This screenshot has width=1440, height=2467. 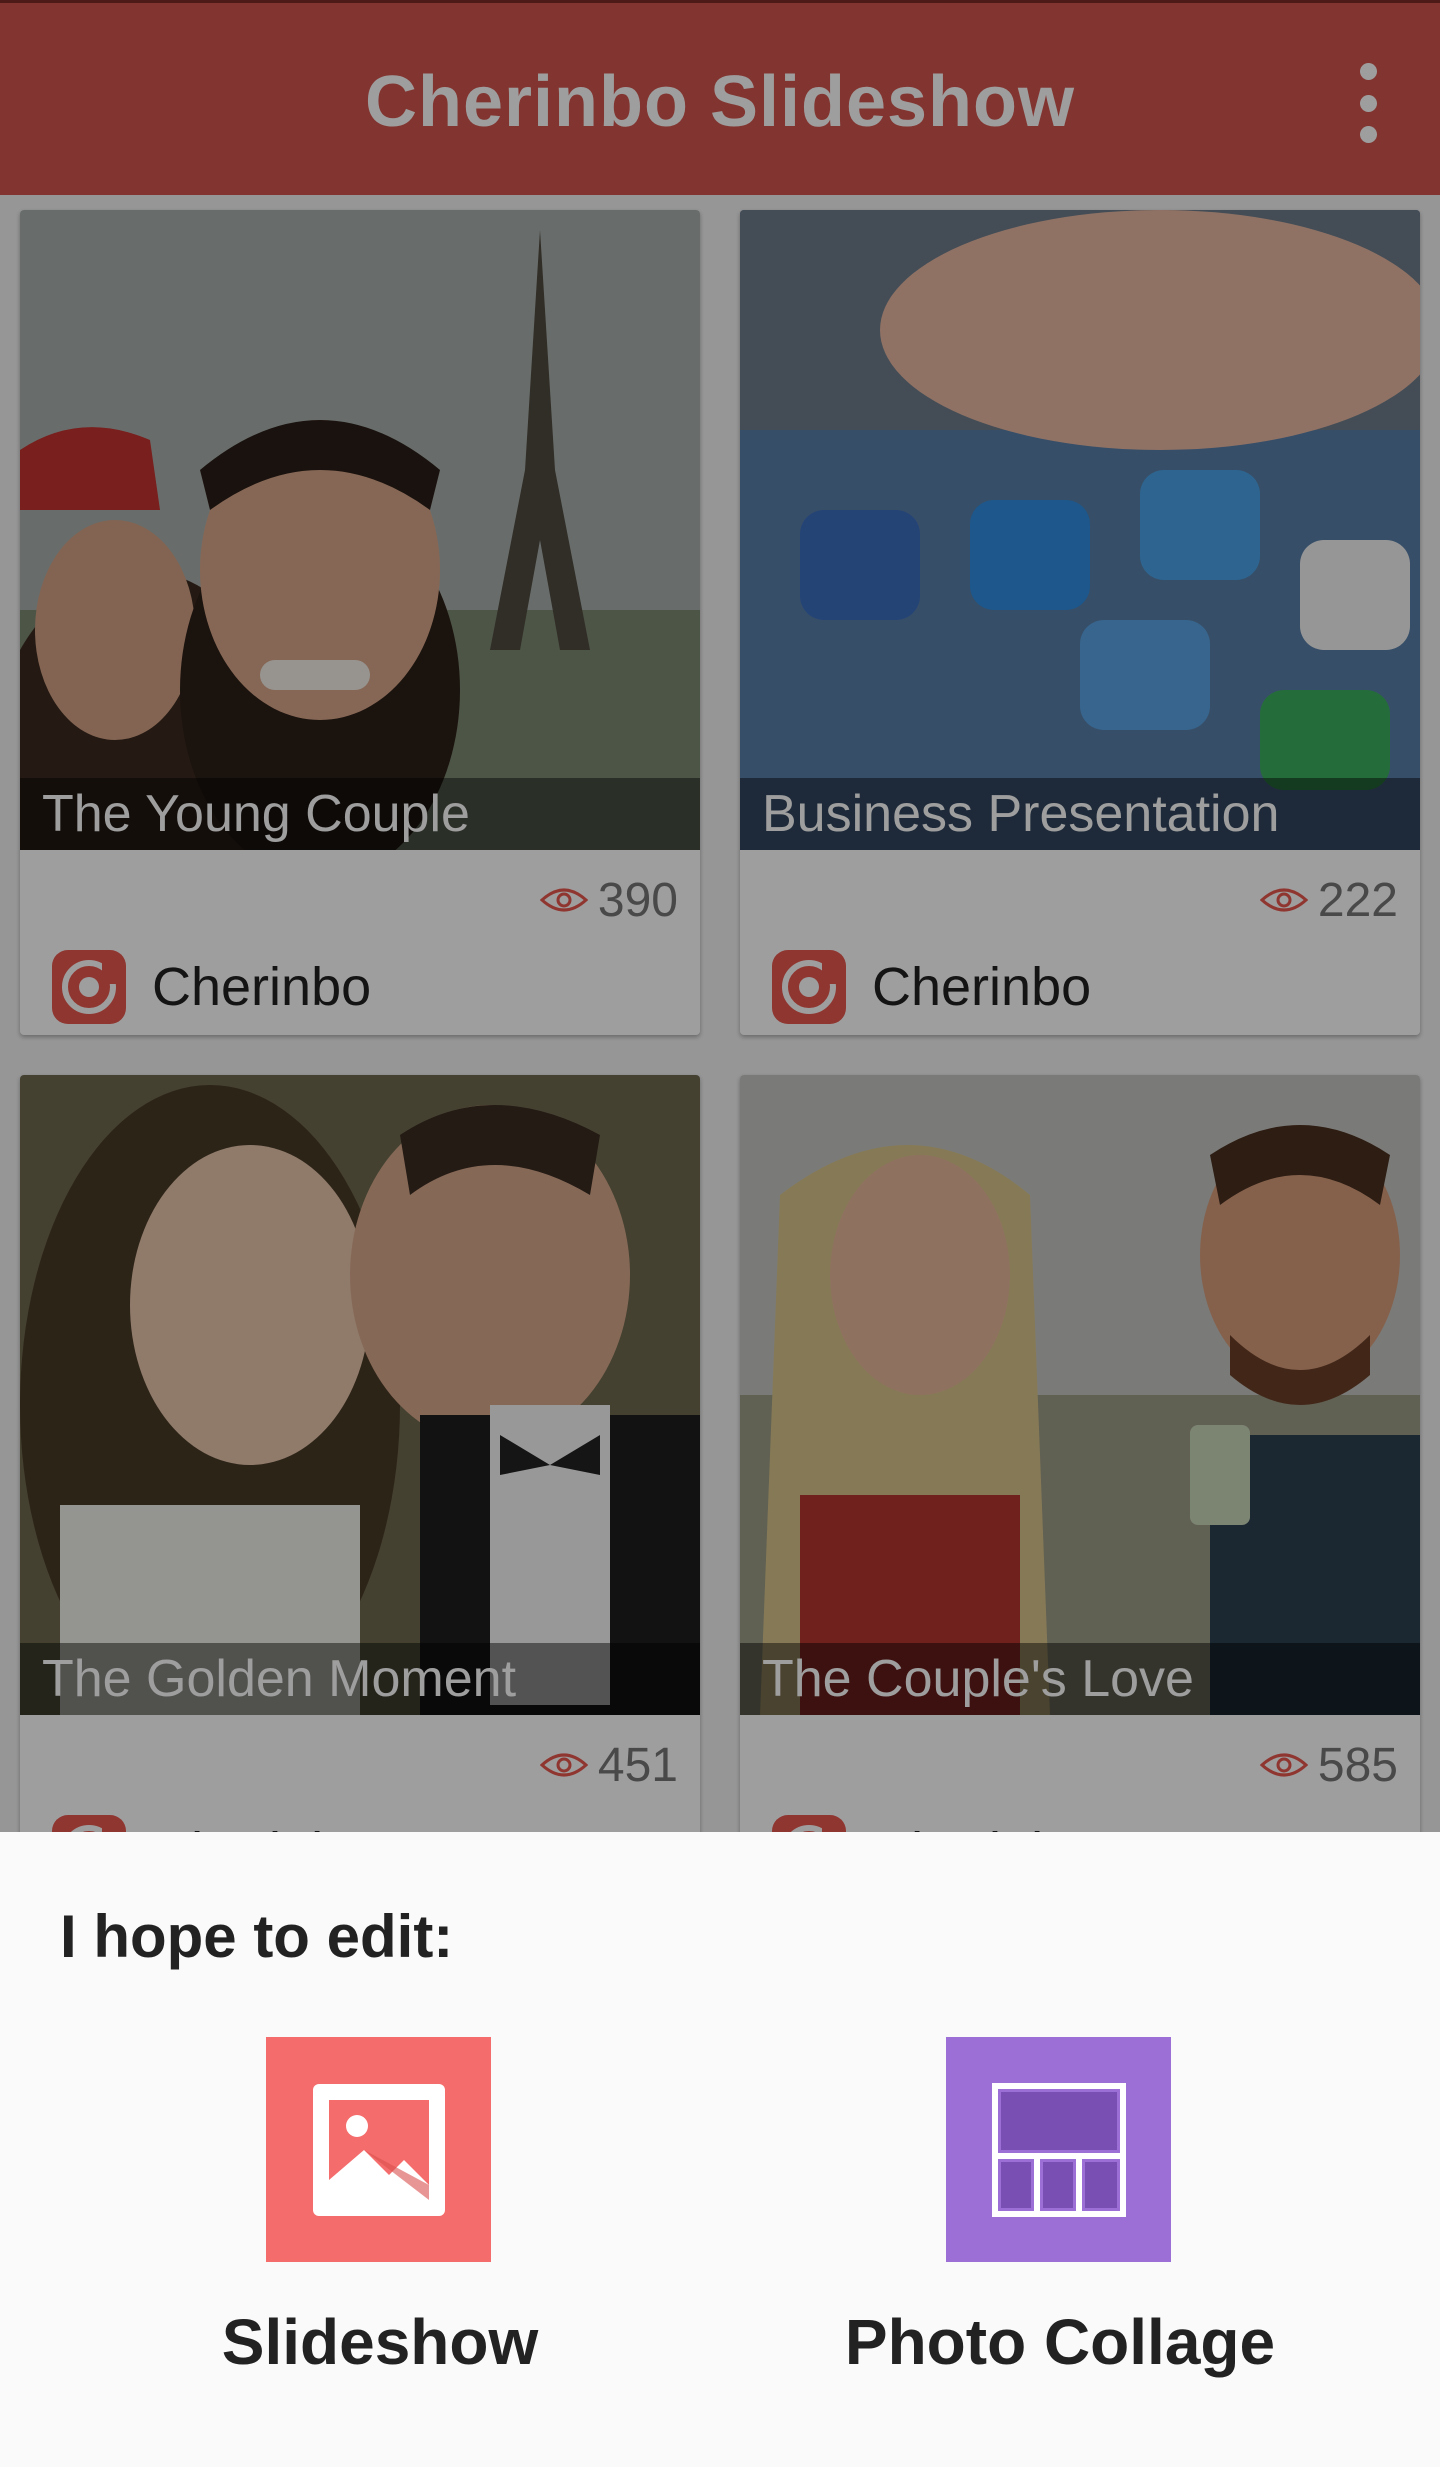 What do you see at coordinates (380, 2342) in the screenshot?
I see `slideshow-label: Slideshow` at bounding box center [380, 2342].